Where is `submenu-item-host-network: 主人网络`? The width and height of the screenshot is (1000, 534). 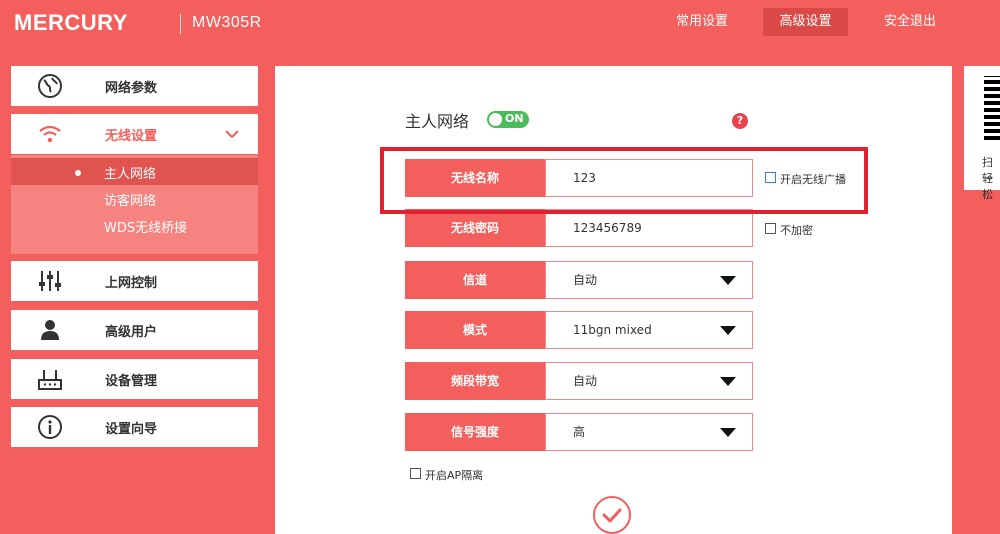 submenu-item-host-network: 主人网络 is located at coordinates (134, 171).